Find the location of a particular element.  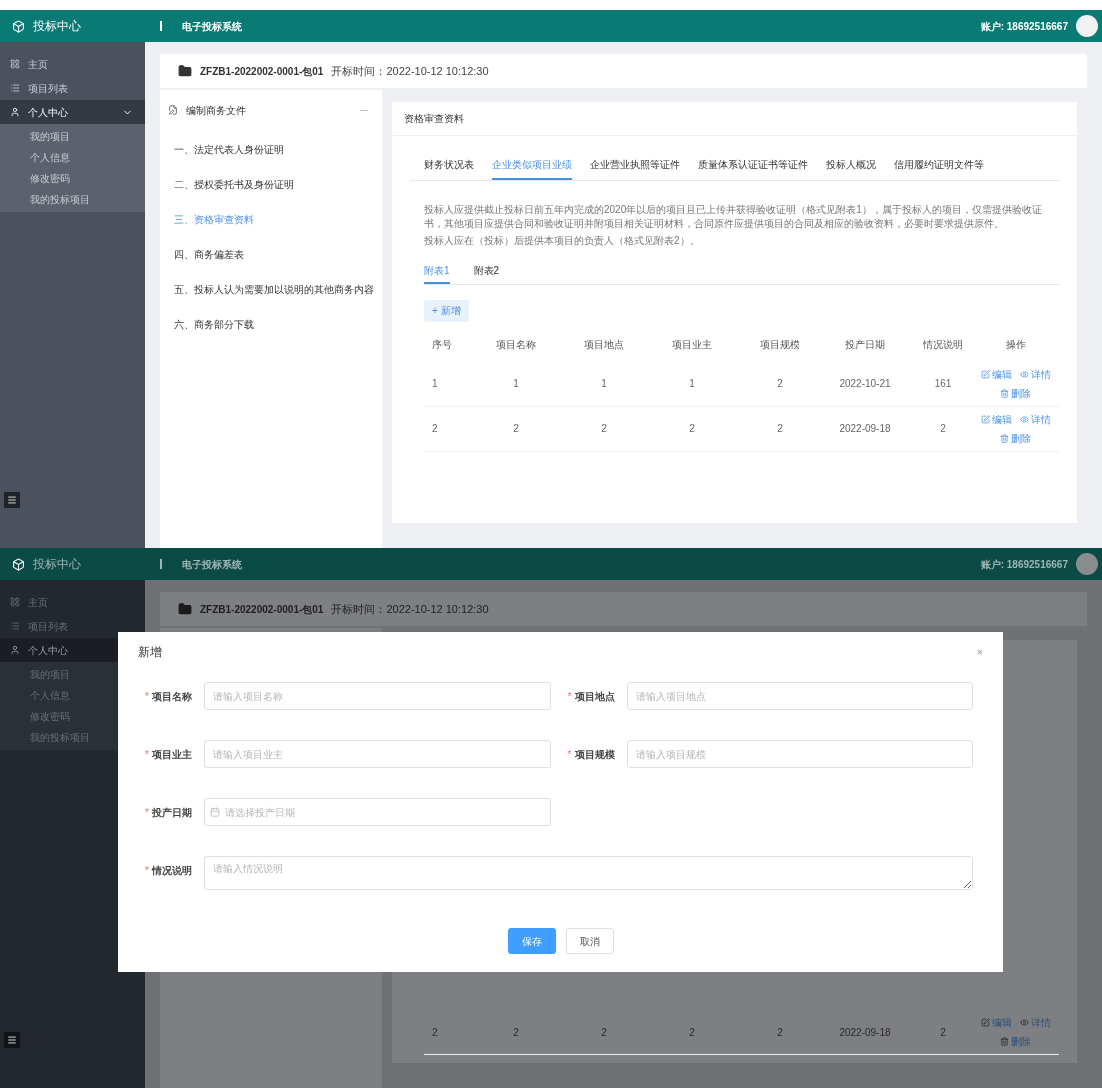

outline-title: 编制商务文件 is located at coordinates (273, 110).